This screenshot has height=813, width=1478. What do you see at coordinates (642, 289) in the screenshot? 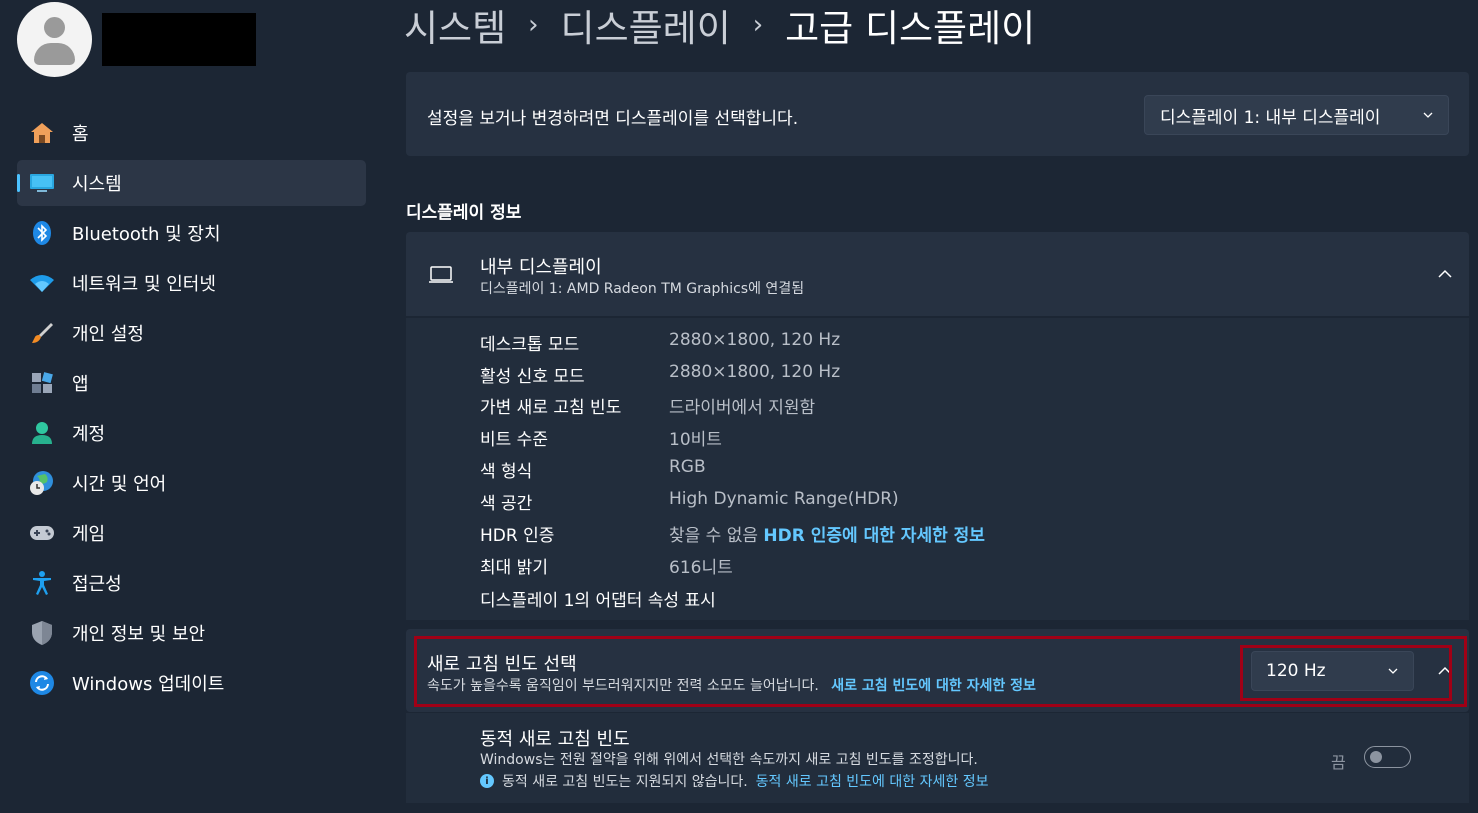
I see `display-subtitle: 디스플레이 1: AMD Radeon TM Graphics에 연결됨` at bounding box center [642, 289].